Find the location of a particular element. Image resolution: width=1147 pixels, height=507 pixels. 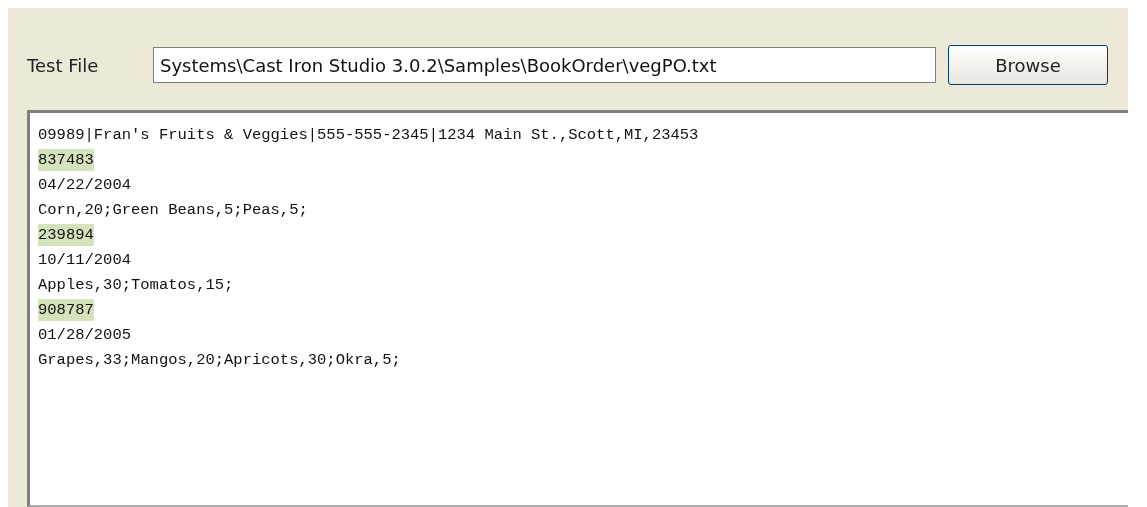

file-line: 09989|Fran's Fruits & Veggies|555-555-2345|1234 Main St.,Scott,MI,23453 is located at coordinates (368, 135).